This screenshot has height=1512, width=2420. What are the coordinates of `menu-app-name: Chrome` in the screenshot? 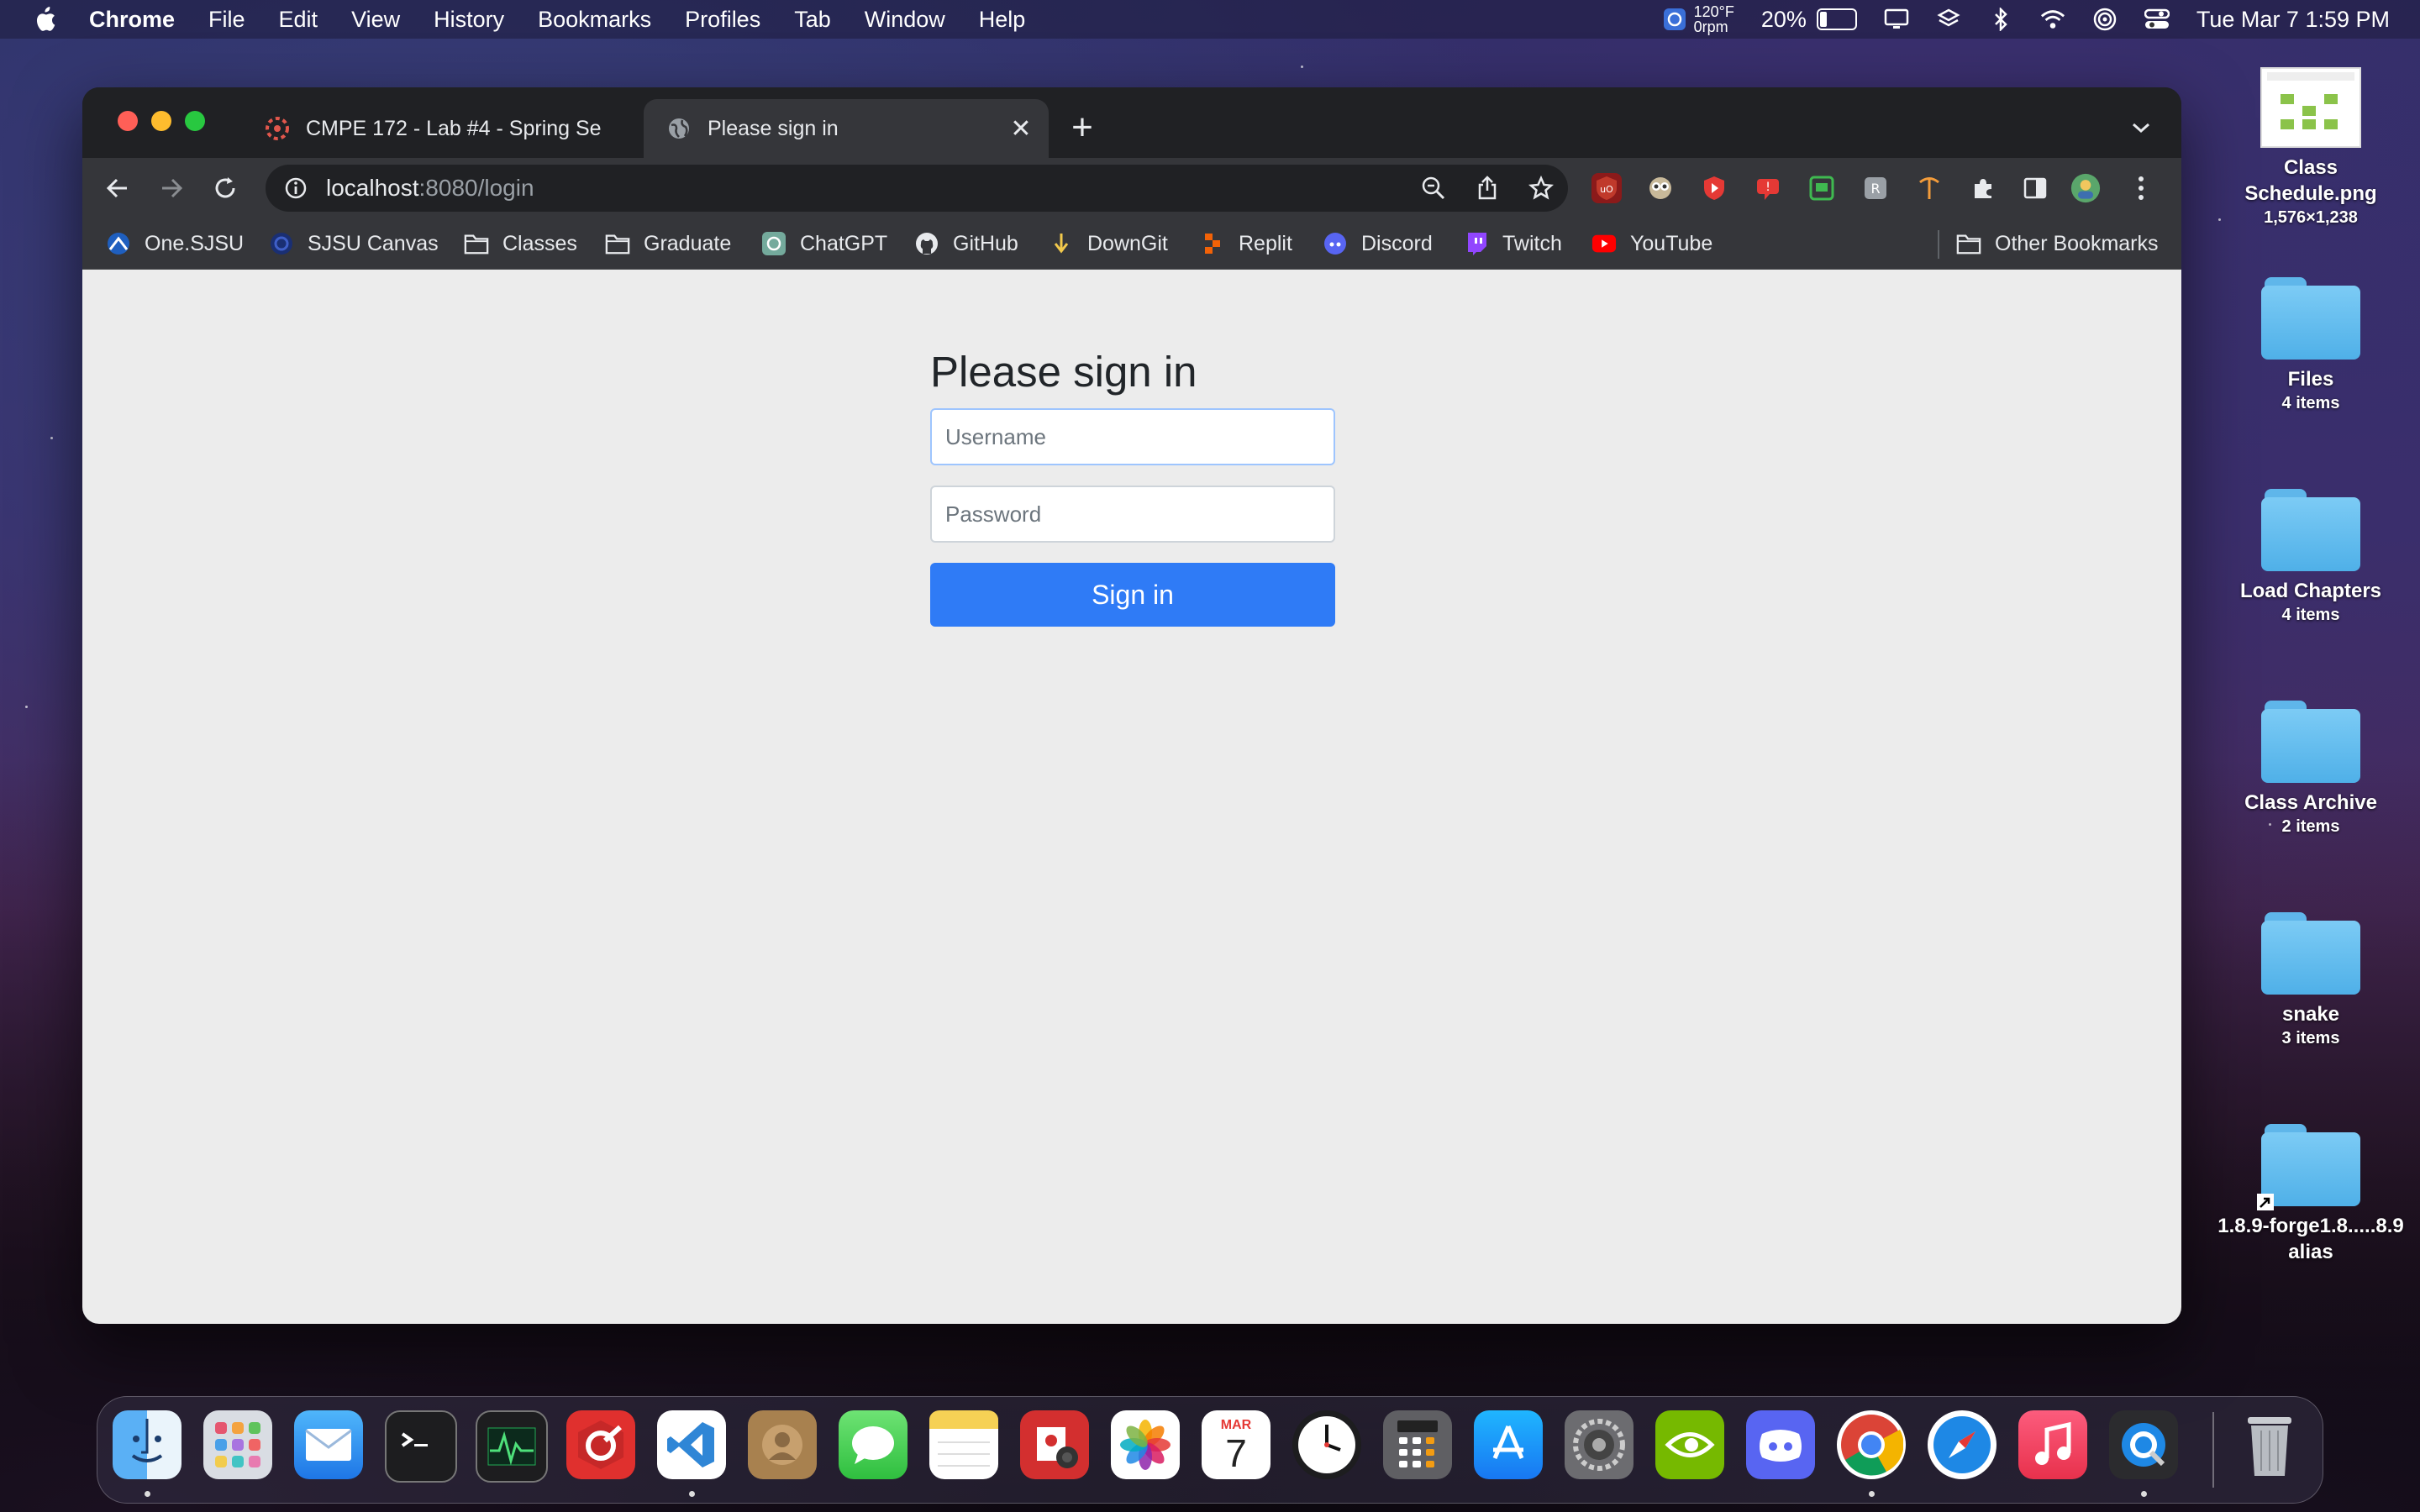 It's located at (132, 20).